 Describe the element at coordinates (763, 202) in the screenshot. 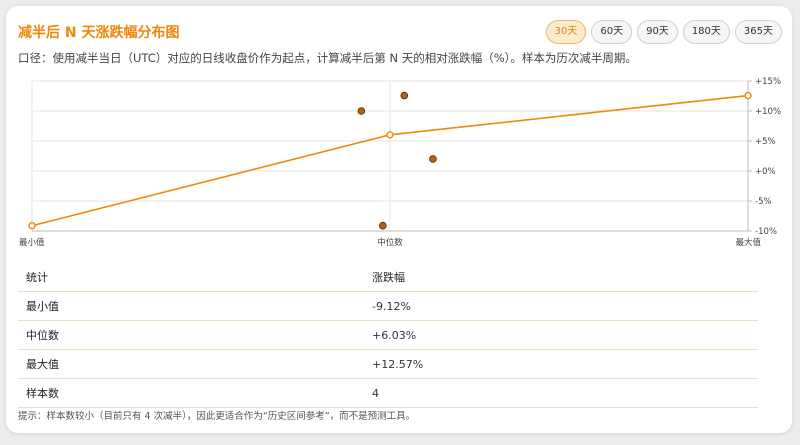

I see `y-tick-label: -5%` at that location.